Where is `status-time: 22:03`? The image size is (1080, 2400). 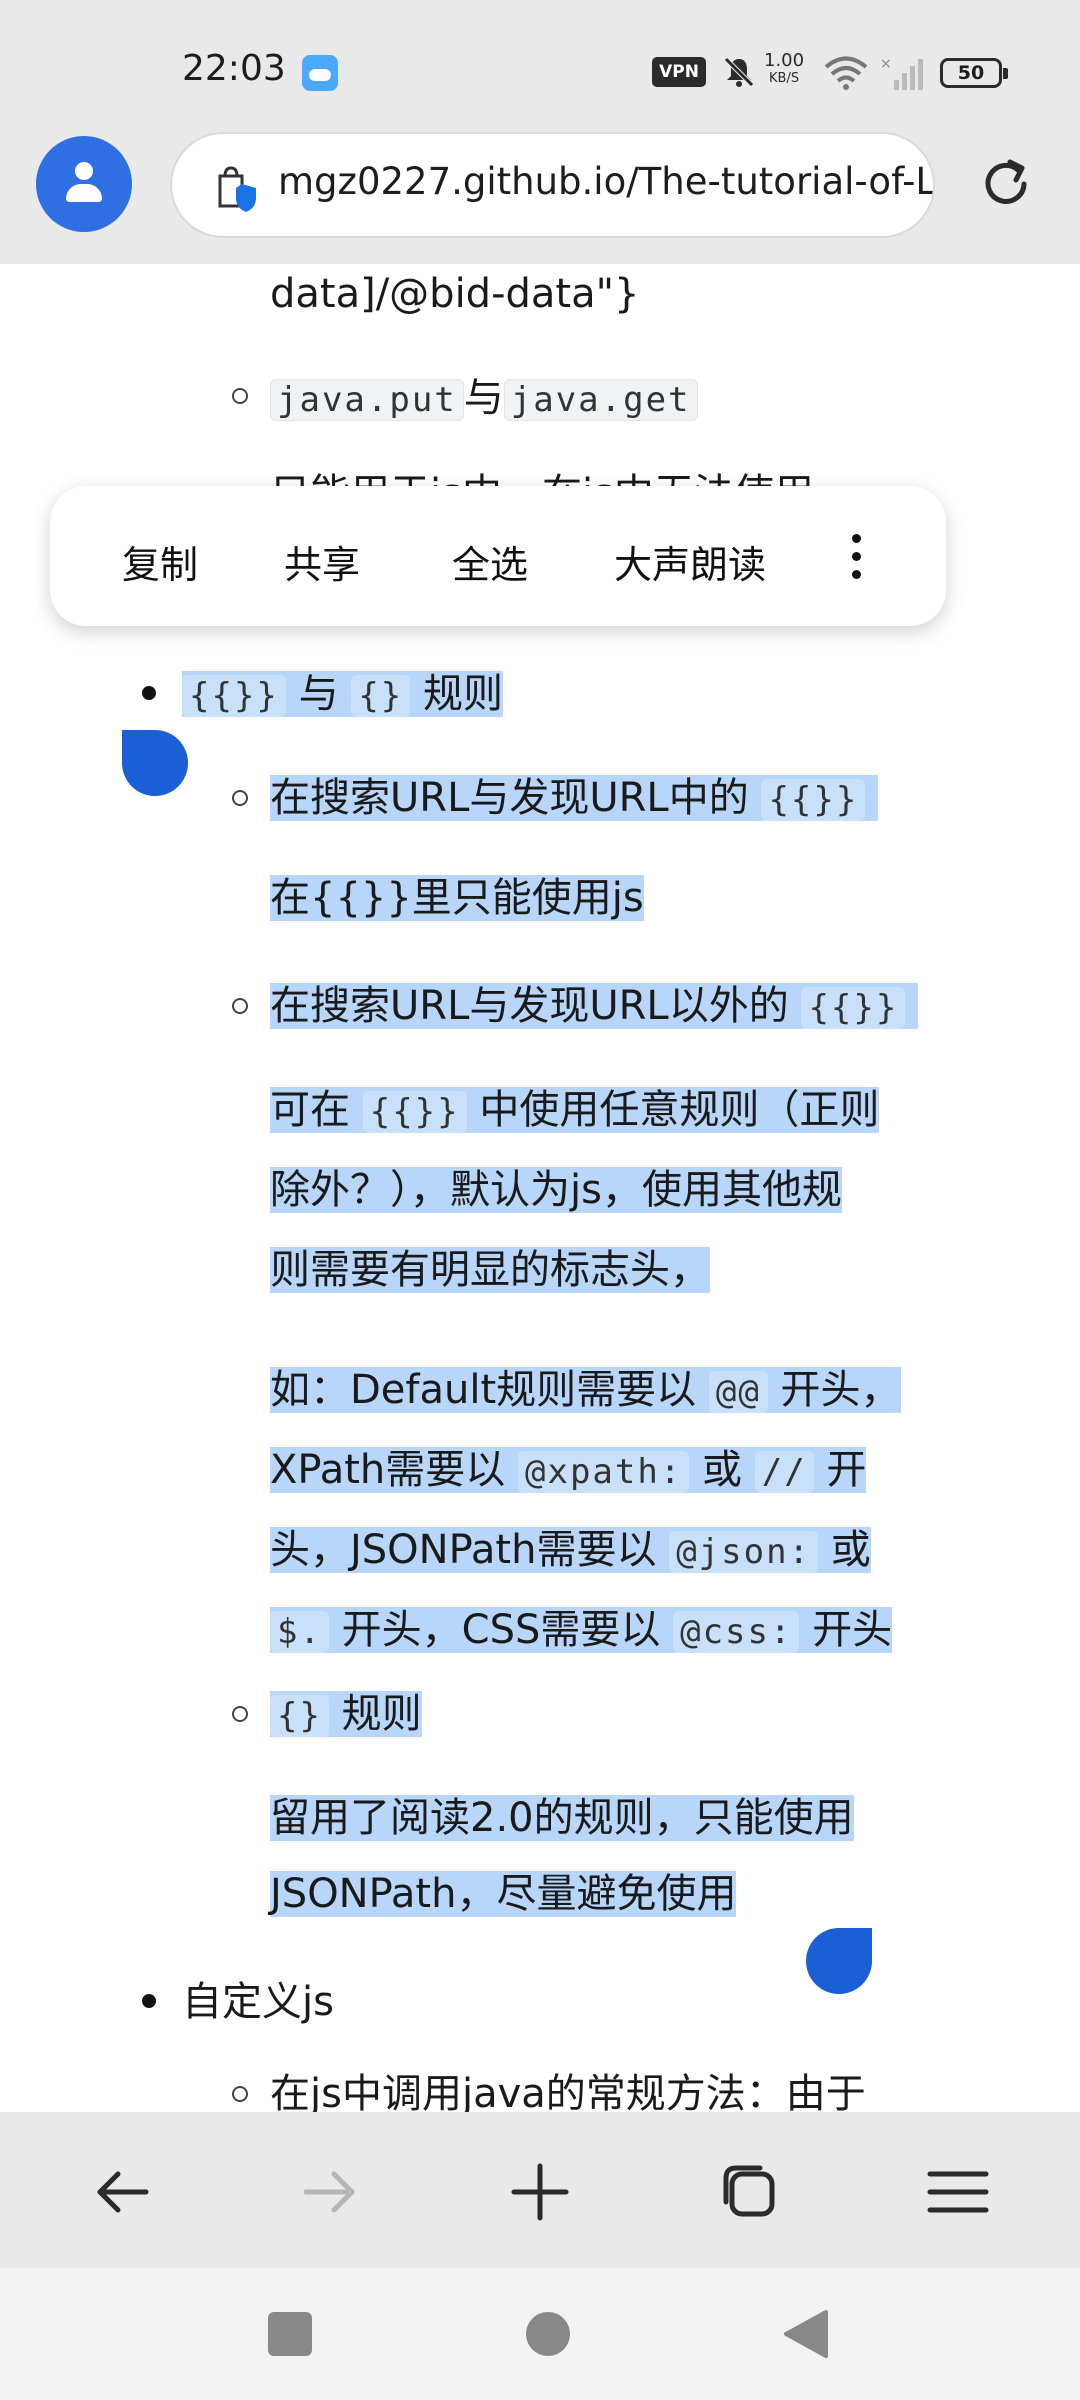
status-time: 22:03 is located at coordinates (234, 68).